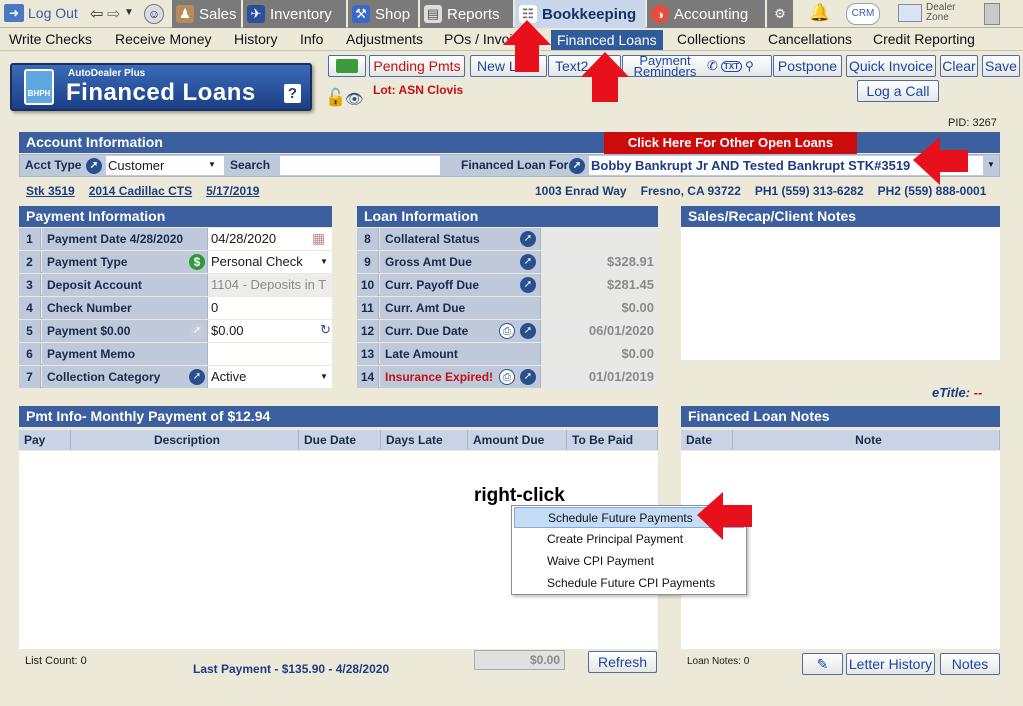 Image resolution: width=1023 pixels, height=706 pixels. What do you see at coordinates (724, 516) in the screenshot?
I see `arrow-left-menu` at bounding box center [724, 516].